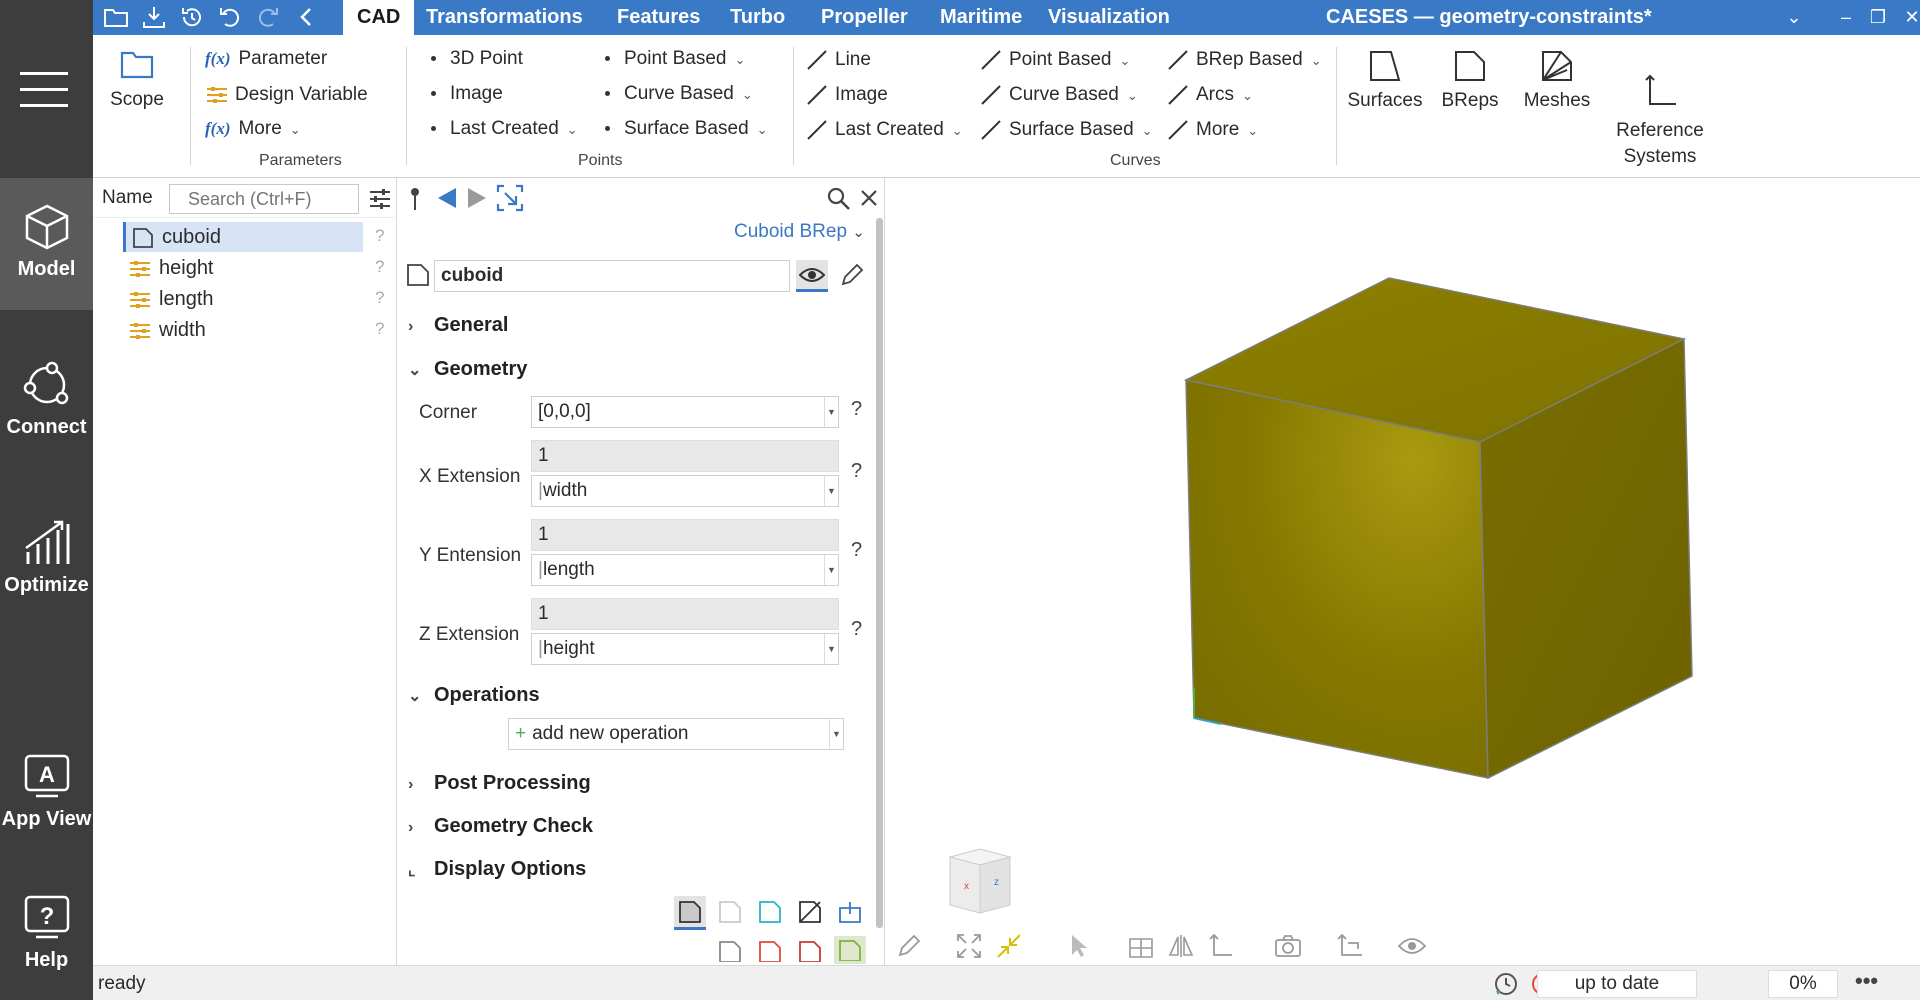 The height and width of the screenshot is (1000, 1920). I want to click on minimize-icon: –, so click(1846, 17).